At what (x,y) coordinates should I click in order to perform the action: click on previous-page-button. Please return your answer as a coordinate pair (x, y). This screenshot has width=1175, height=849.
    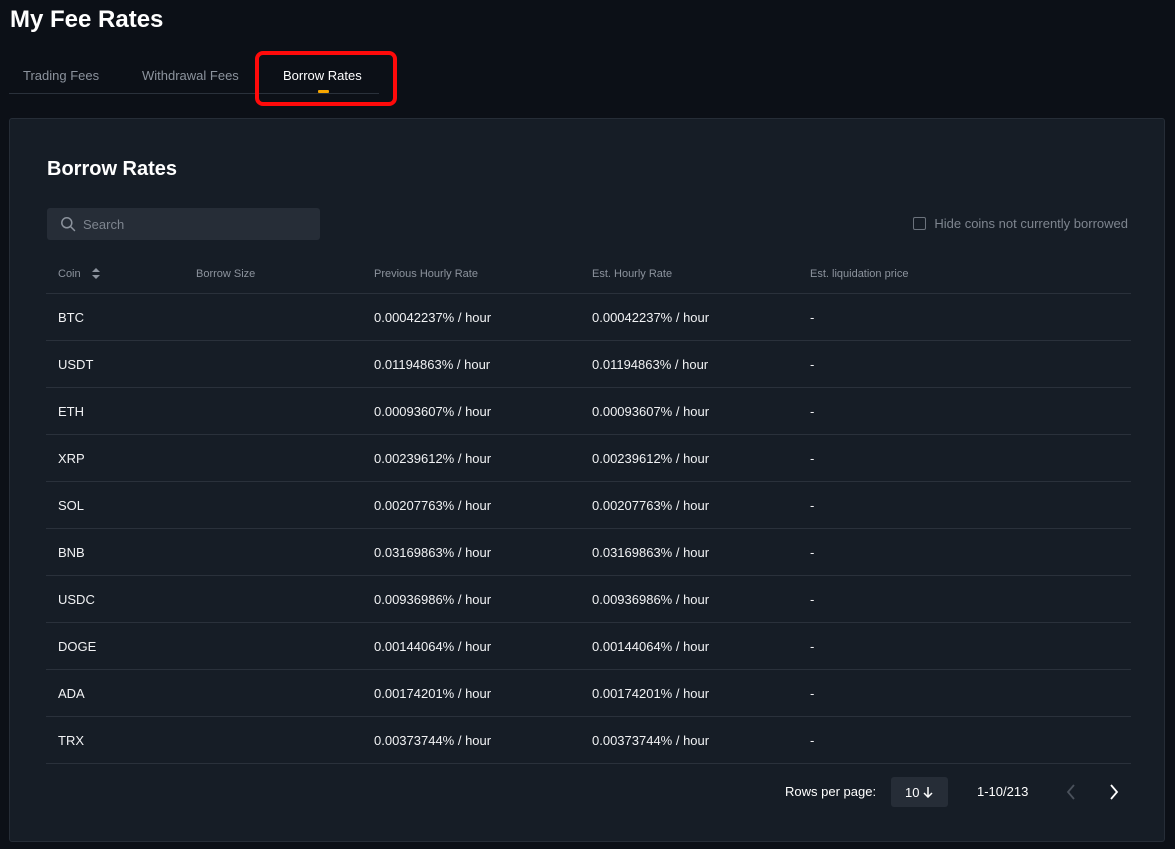
    Looking at the image, I should click on (1071, 792).